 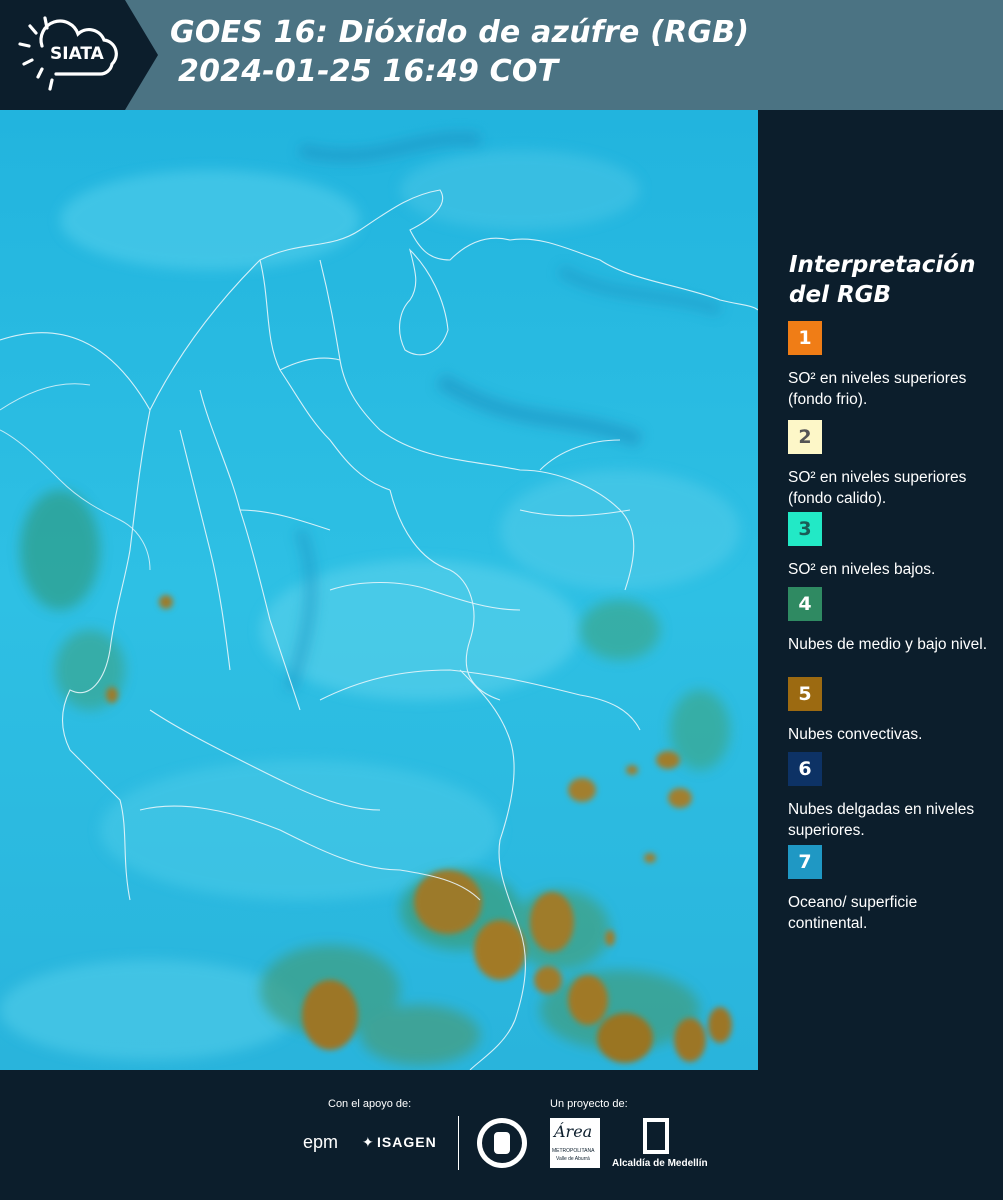 I want to click on legend-swatch-4: 4, so click(x=805, y=604).